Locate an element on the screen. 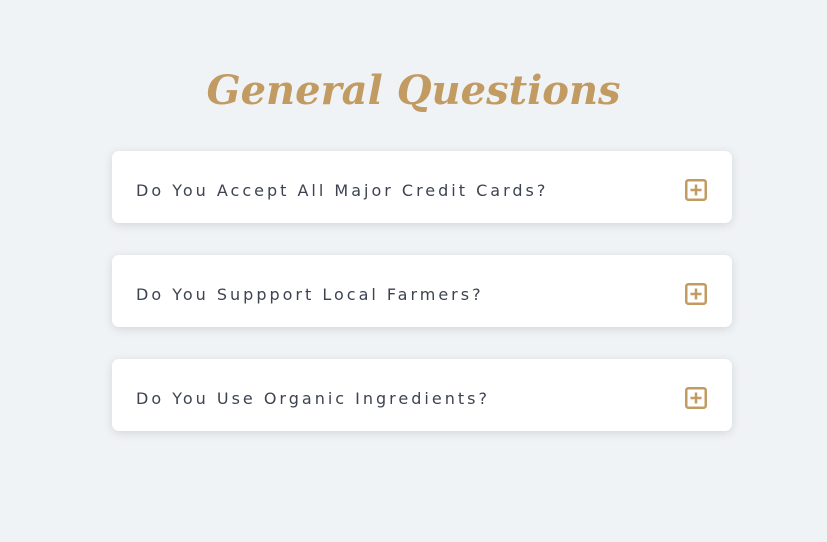 The height and width of the screenshot is (542, 827). faq-item-credit-cards: Do You Accept All Major Credit Cards? is located at coordinates (422, 187).